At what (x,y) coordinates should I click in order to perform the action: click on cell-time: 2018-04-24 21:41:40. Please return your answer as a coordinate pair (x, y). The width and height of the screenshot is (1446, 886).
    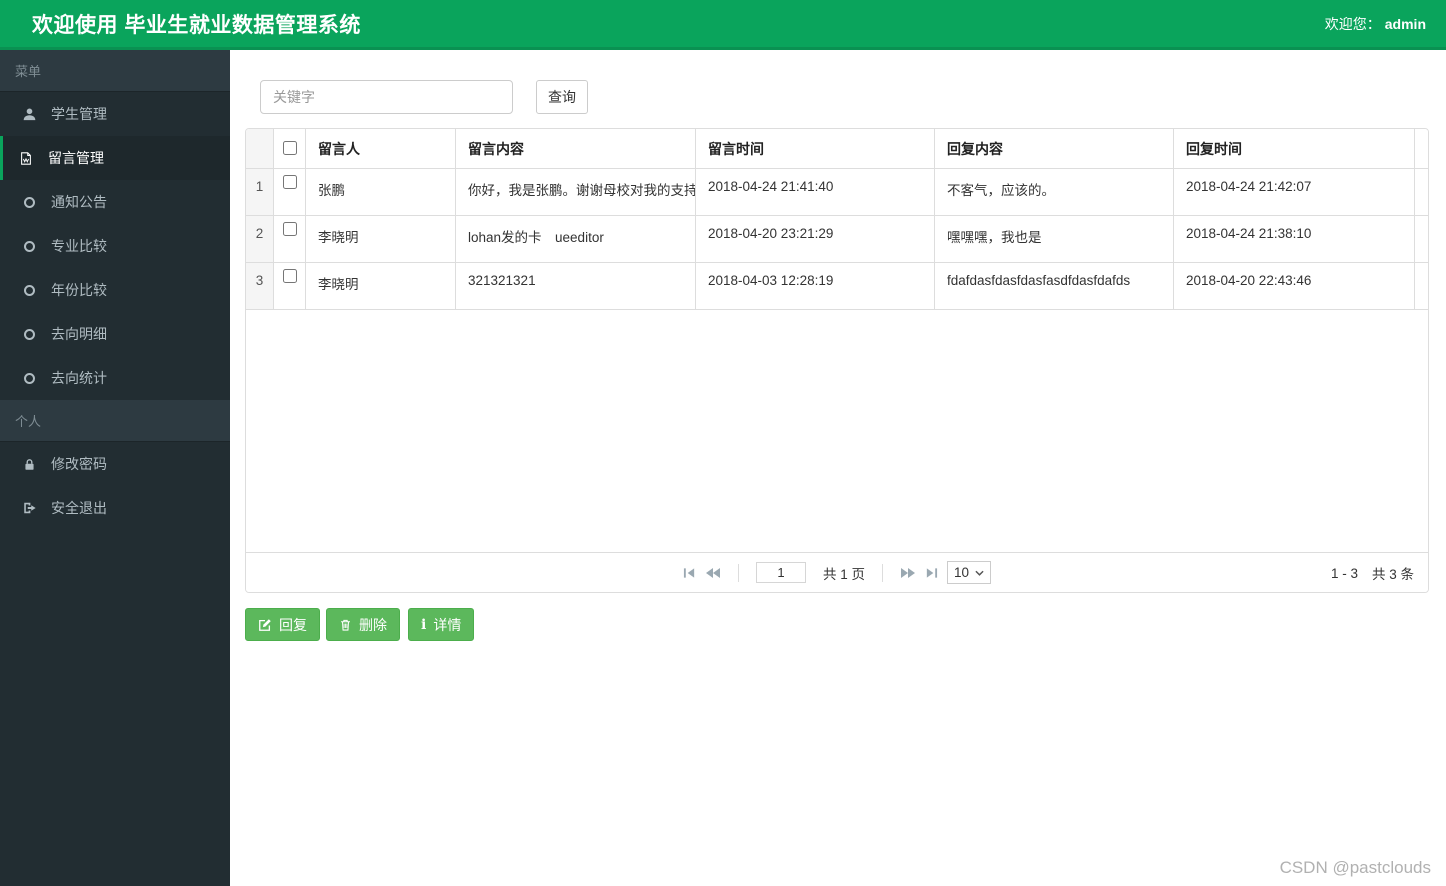
    Looking at the image, I should click on (815, 192).